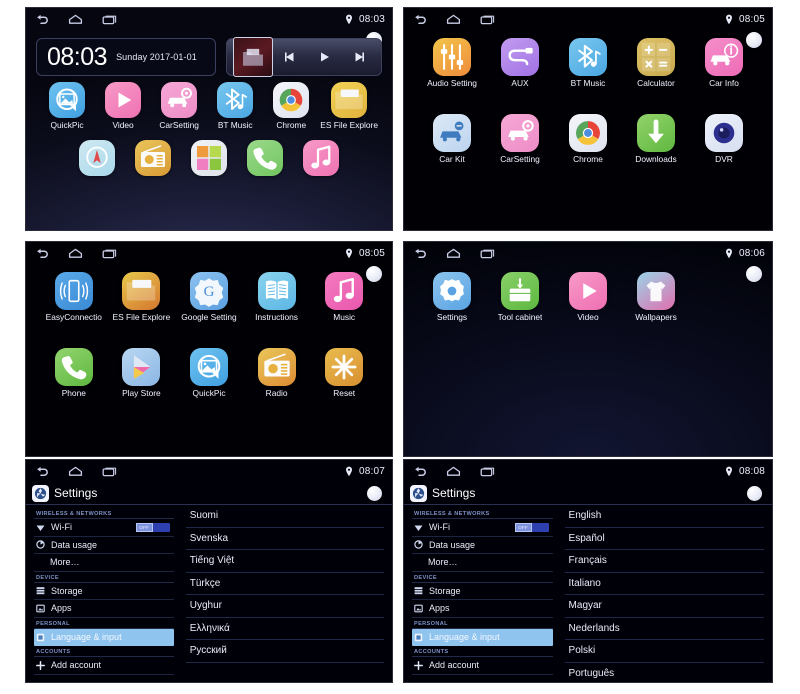  What do you see at coordinates (664, 584) in the screenshot?
I see `language-list-item: Italiano` at bounding box center [664, 584].